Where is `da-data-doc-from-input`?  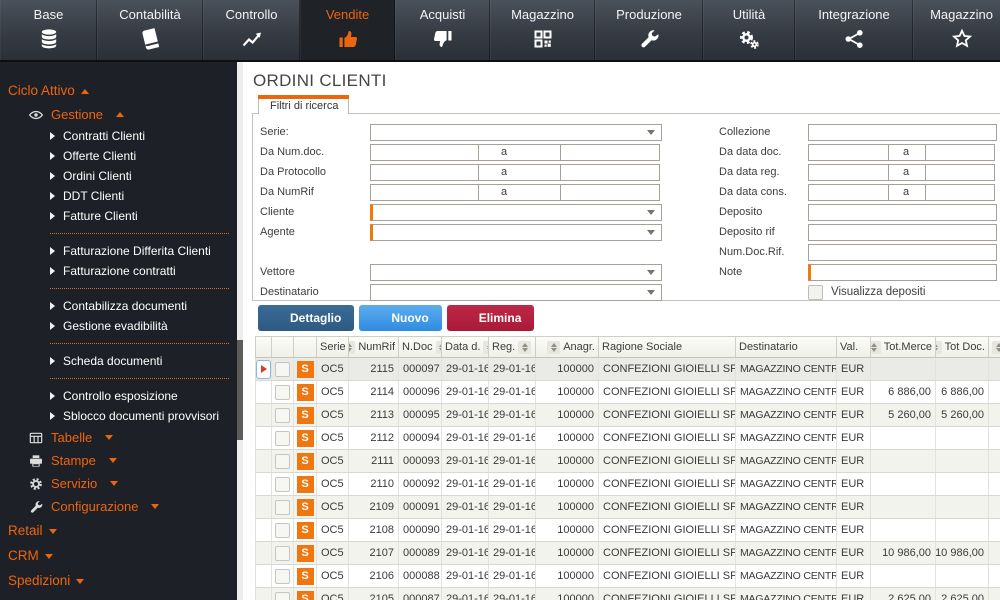 da-data-doc-from-input is located at coordinates (848, 152).